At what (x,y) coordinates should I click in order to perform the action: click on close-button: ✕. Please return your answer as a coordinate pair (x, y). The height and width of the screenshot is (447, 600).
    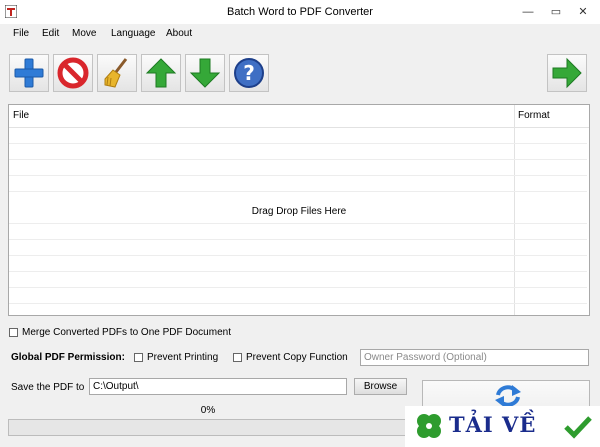
    Looking at the image, I should click on (583, 12).